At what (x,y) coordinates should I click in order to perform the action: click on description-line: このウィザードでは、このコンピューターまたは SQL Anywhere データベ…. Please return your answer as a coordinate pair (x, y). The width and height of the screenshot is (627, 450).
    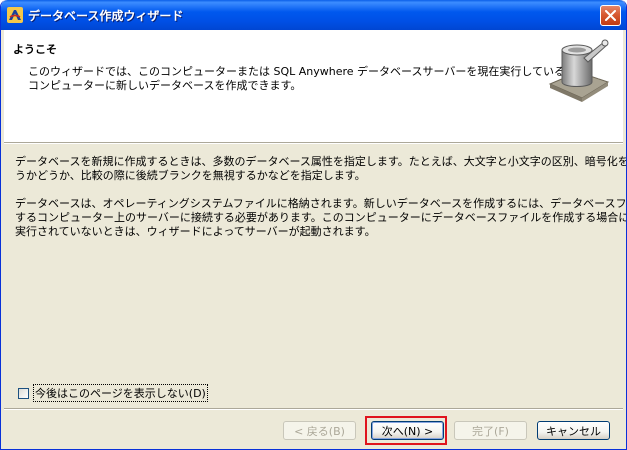
    Looking at the image, I should click on (308, 71).